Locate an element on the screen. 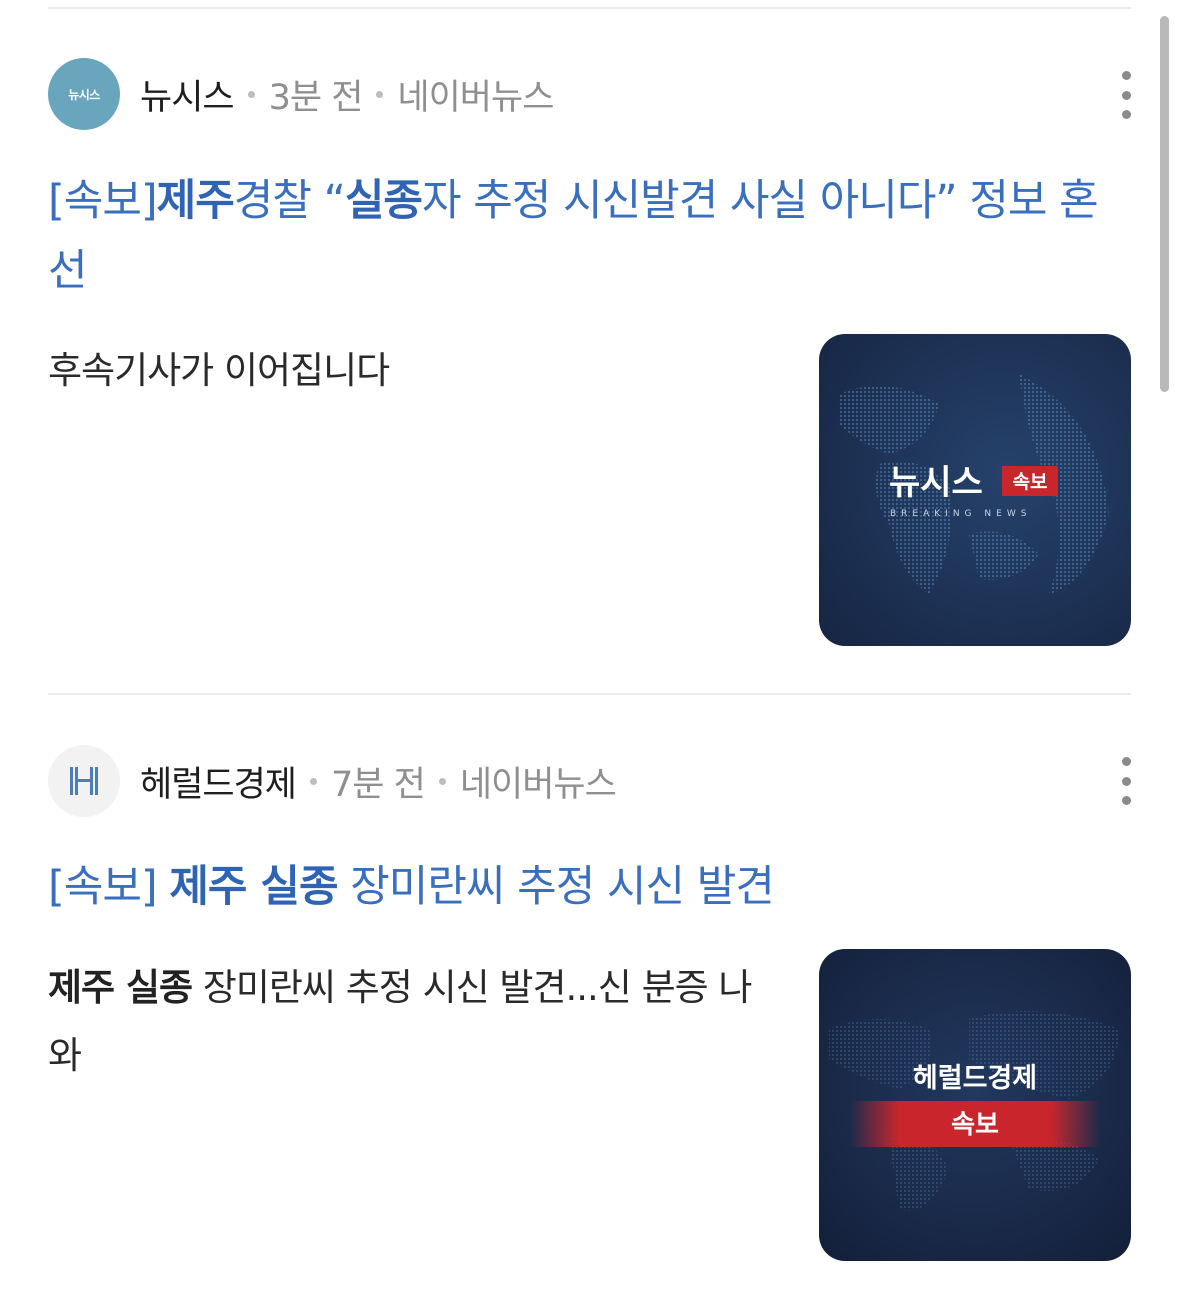 The height and width of the screenshot is (1289, 1179). article-divider is located at coordinates (589, 694).